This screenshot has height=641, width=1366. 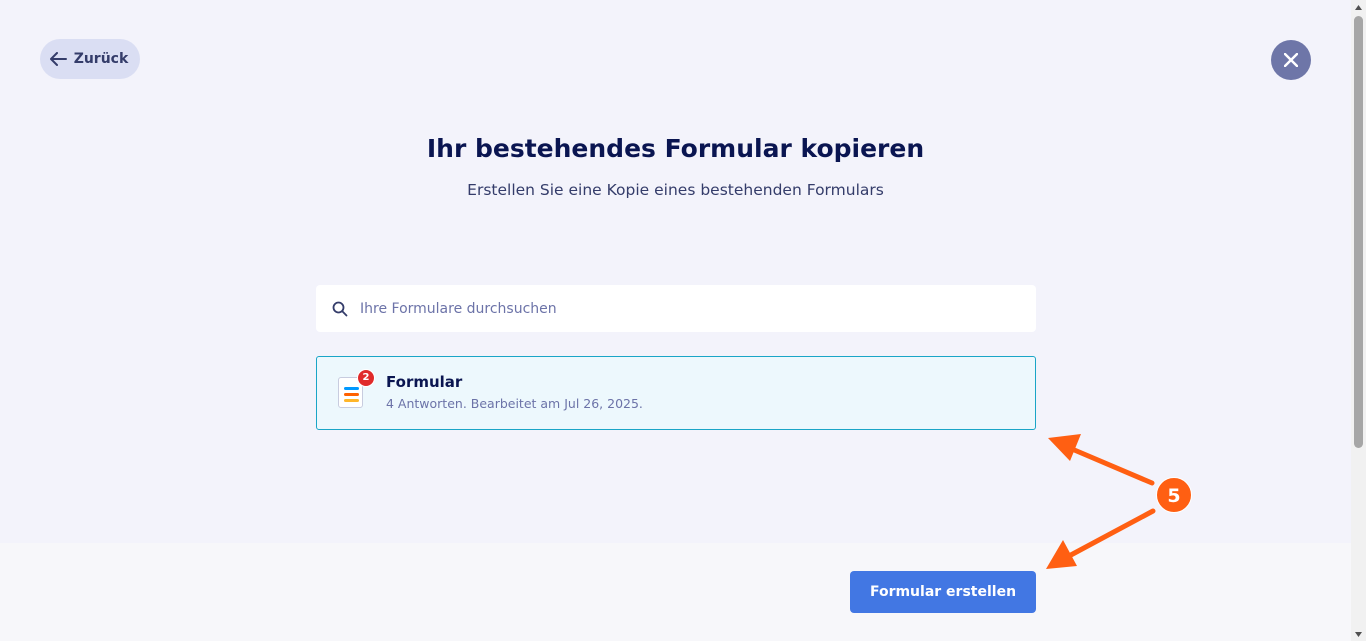 I want to click on form-doc-bar-yellow, so click(x=351, y=400).